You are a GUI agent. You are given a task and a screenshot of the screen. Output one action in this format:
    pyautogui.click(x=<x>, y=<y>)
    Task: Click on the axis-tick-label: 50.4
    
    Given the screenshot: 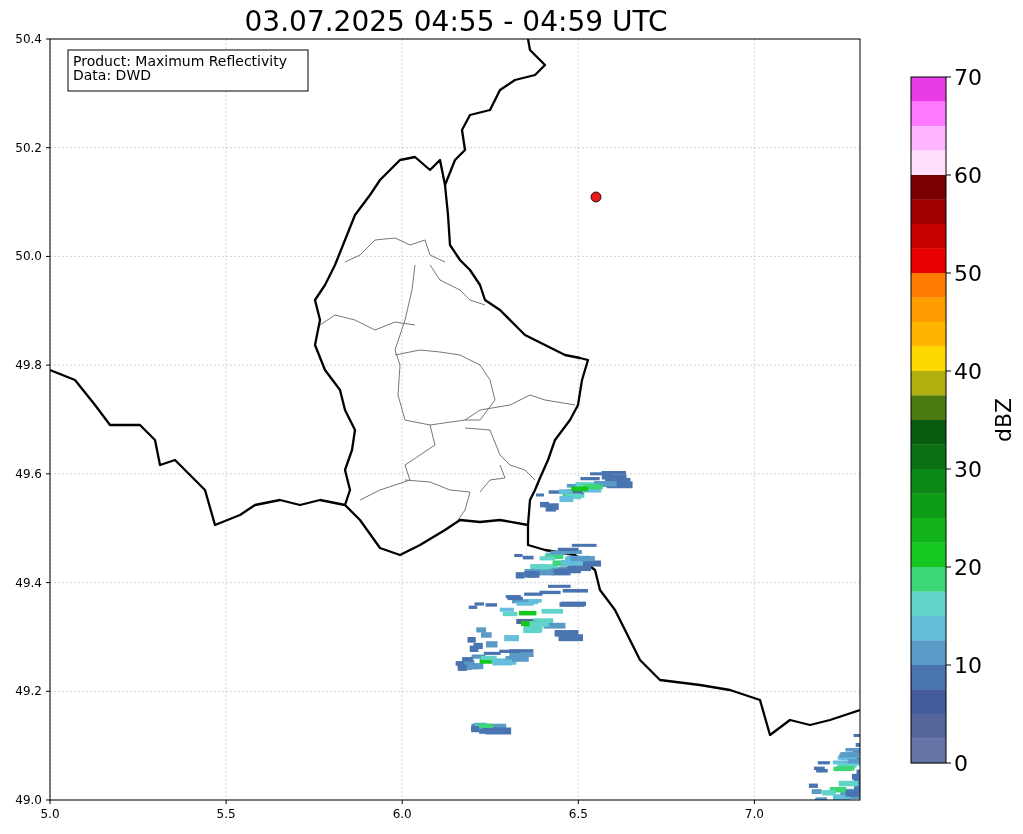 What is the action you would take?
    pyautogui.click(x=28, y=39)
    